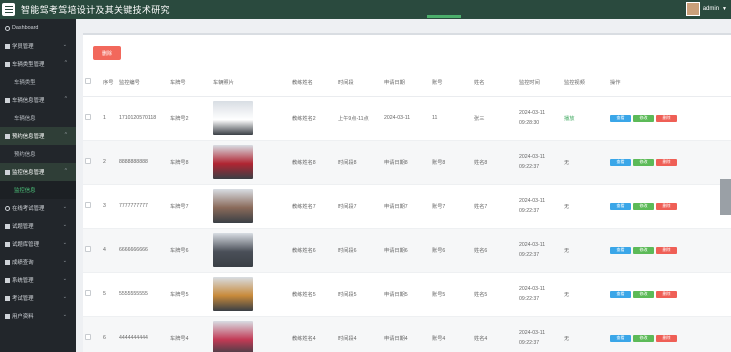 The width and height of the screenshot is (731, 352). Describe the element at coordinates (585, 83) in the screenshot. I see `col-header-video: 监控视频` at that location.